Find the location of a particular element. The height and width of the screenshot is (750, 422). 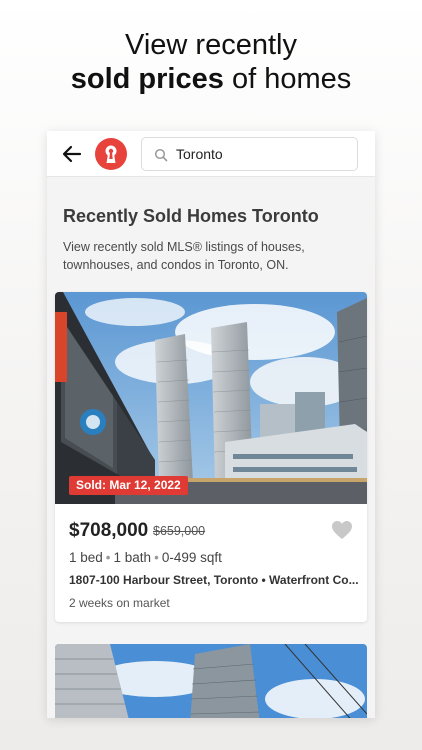

sold-date-badge: Sold: Mar 12, 2022 is located at coordinates (128, 485).